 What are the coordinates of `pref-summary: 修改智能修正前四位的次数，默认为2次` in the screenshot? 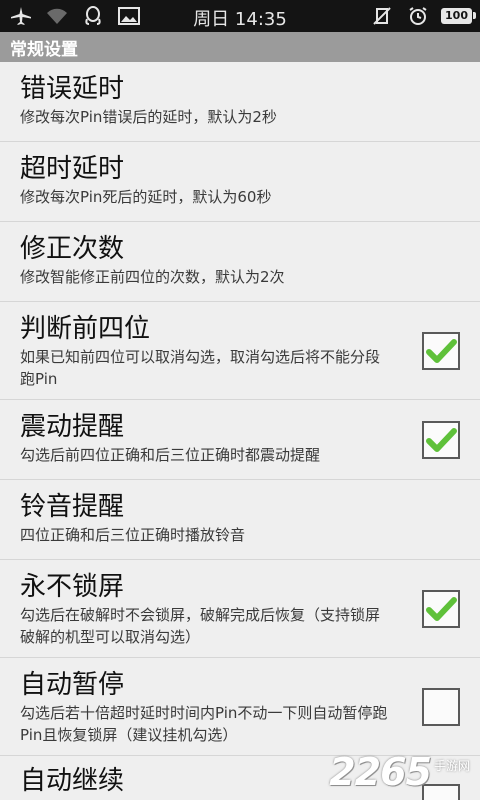 It's located at (152, 277).